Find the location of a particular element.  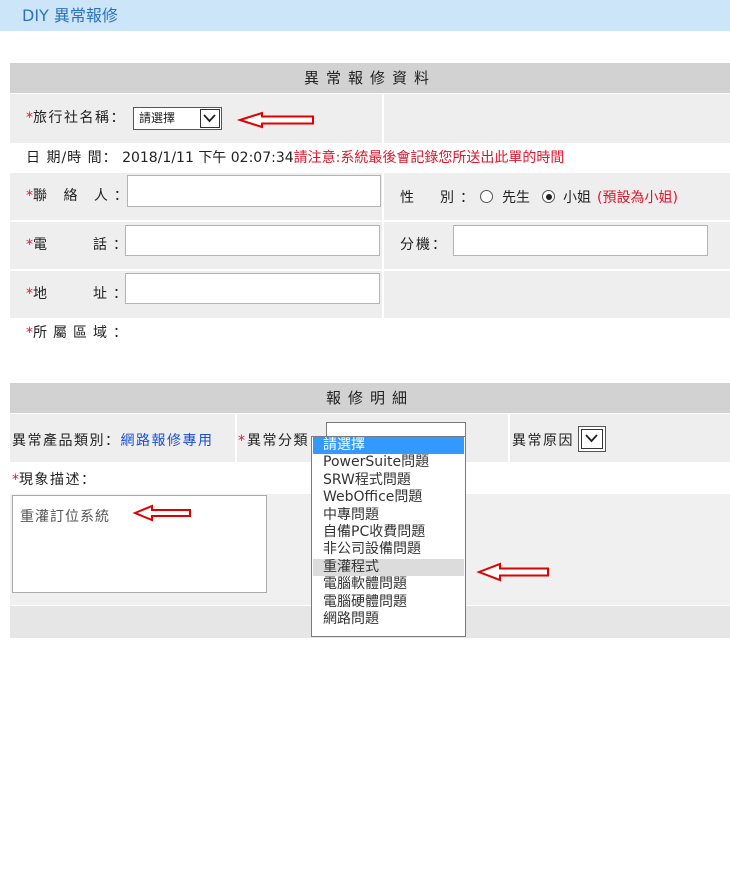

dropdown-option: 中專問題 is located at coordinates (388, 515).